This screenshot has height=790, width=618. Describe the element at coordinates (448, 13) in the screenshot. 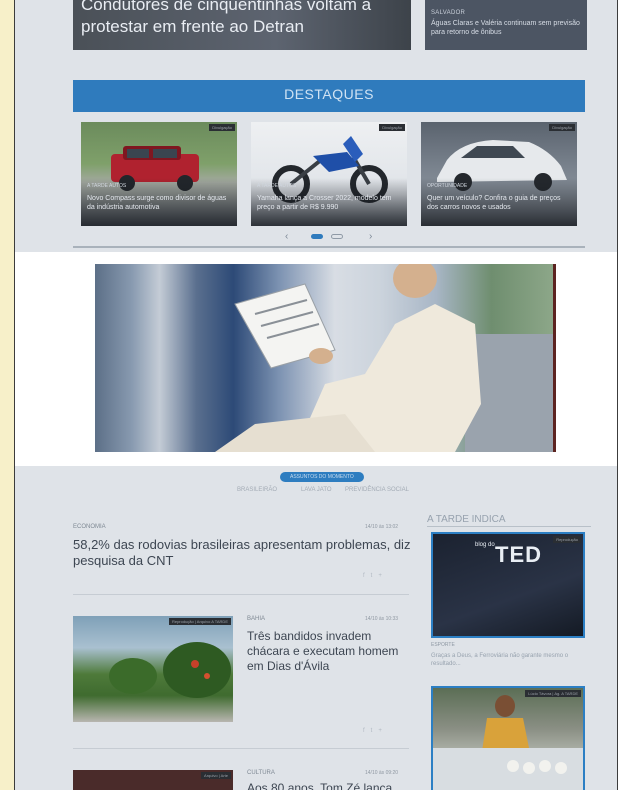

I see `side-news-kicker: SALVADOR` at that location.